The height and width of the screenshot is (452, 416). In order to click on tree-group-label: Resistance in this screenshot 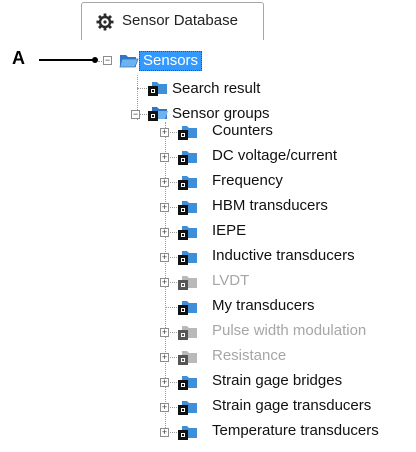, I will do `click(249, 355)`.